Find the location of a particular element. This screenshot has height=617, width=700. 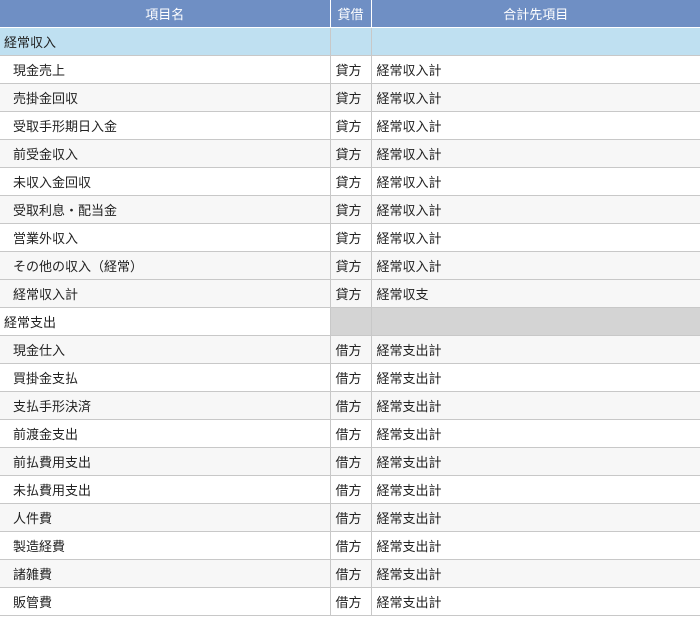

table-row: 前渡金支出 借方 経常支出計 is located at coordinates (350, 433).